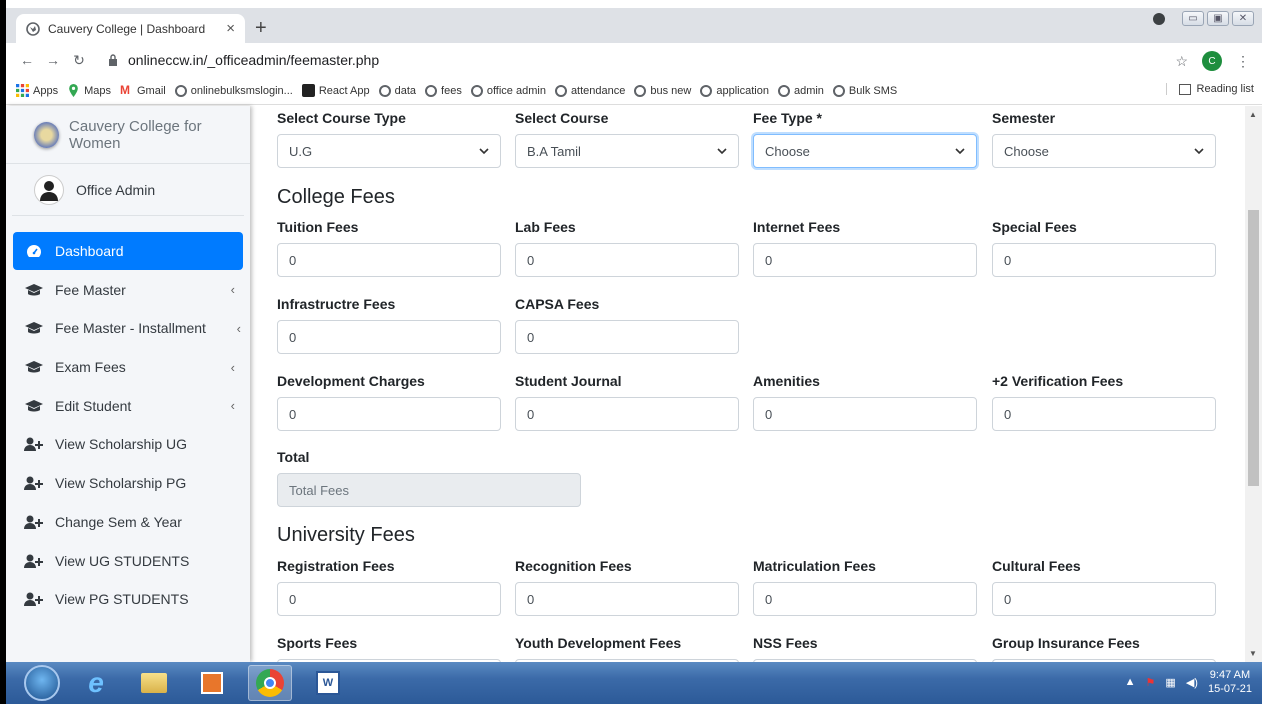 The height and width of the screenshot is (704, 1262). What do you see at coordinates (254, 60) in the screenshot?
I see `url-text: onlineccw.in/_officeadmin/feemaster.php` at bounding box center [254, 60].